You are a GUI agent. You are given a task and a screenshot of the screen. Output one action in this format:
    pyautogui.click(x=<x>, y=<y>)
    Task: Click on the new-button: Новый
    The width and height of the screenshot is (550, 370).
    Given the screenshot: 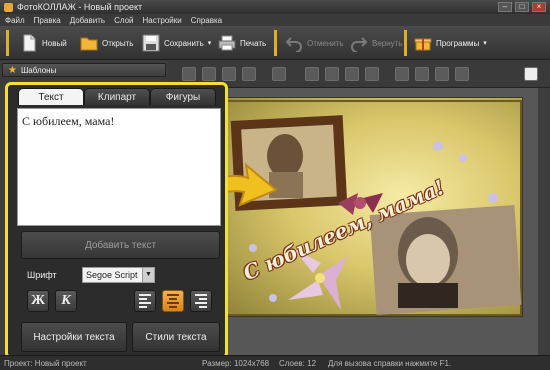 What is the action you would take?
    pyautogui.click(x=43, y=43)
    